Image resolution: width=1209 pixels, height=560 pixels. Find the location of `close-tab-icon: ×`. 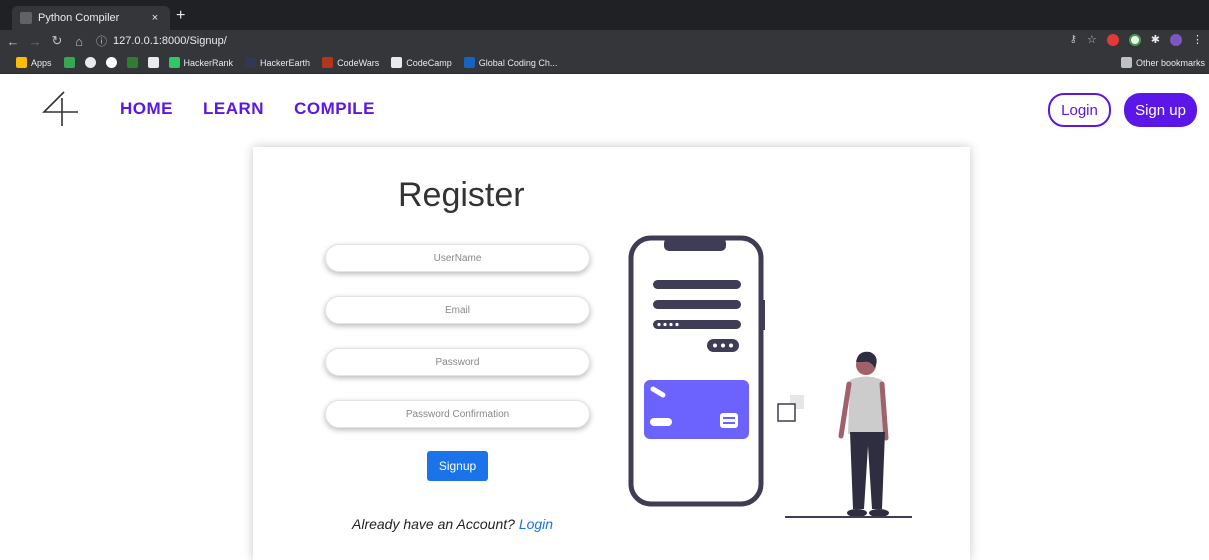

close-tab-icon: × is located at coordinates (155, 18).